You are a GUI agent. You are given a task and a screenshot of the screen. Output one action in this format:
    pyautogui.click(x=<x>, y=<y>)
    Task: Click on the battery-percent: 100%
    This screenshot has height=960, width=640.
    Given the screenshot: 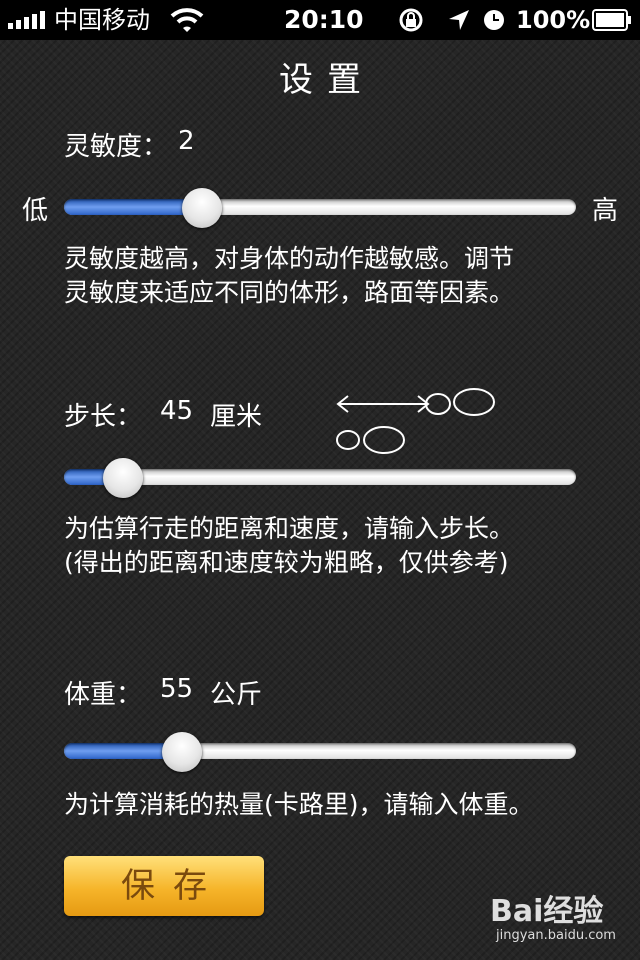 What is the action you would take?
    pyautogui.click(x=553, y=20)
    